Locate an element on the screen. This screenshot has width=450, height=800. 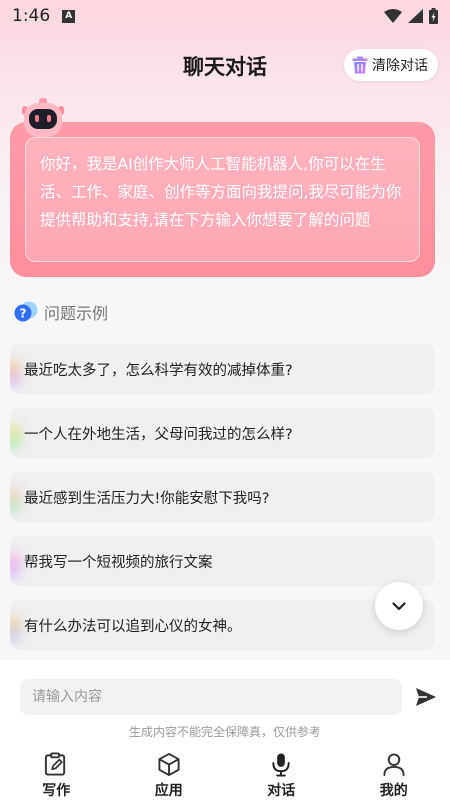
tab-writing: 写作 is located at coordinates (56, 772).